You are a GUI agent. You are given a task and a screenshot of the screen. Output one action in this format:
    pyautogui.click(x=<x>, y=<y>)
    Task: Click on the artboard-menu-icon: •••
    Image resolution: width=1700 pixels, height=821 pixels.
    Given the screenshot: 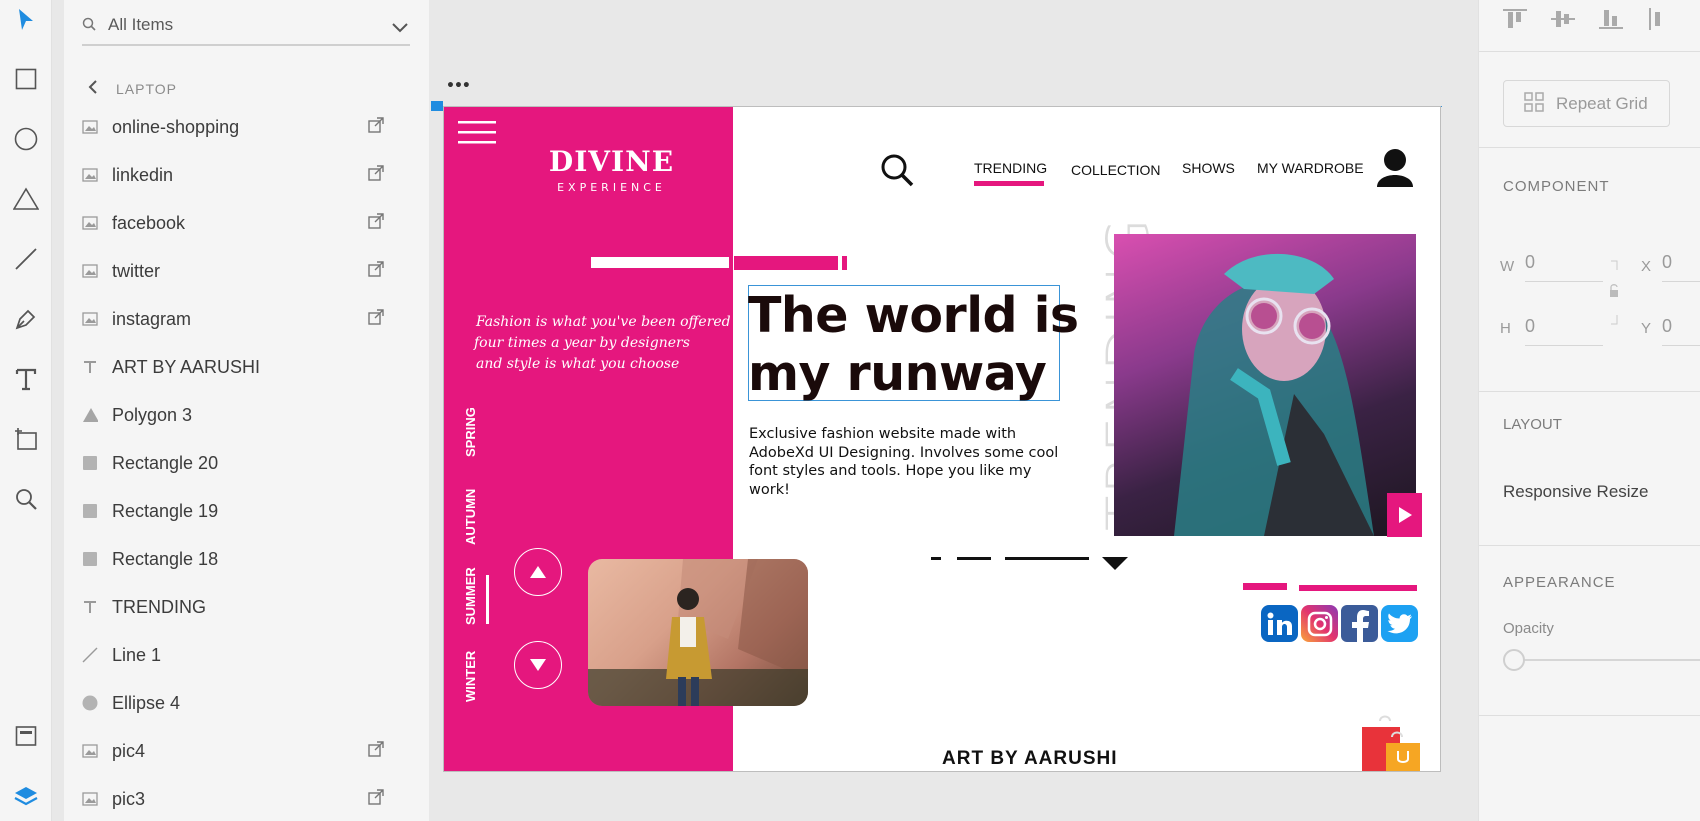 What is the action you would take?
    pyautogui.click(x=458, y=86)
    